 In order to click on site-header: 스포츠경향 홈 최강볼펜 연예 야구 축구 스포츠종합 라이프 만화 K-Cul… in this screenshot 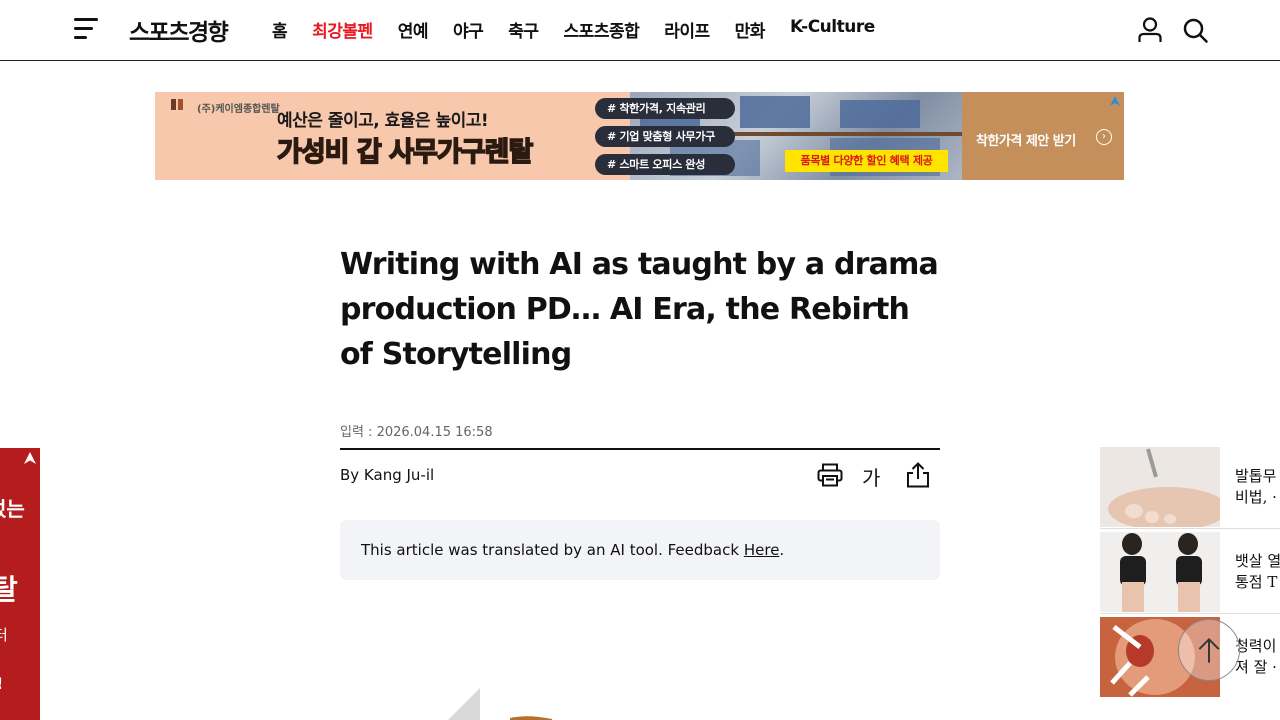, I will do `click(640, 30)`.